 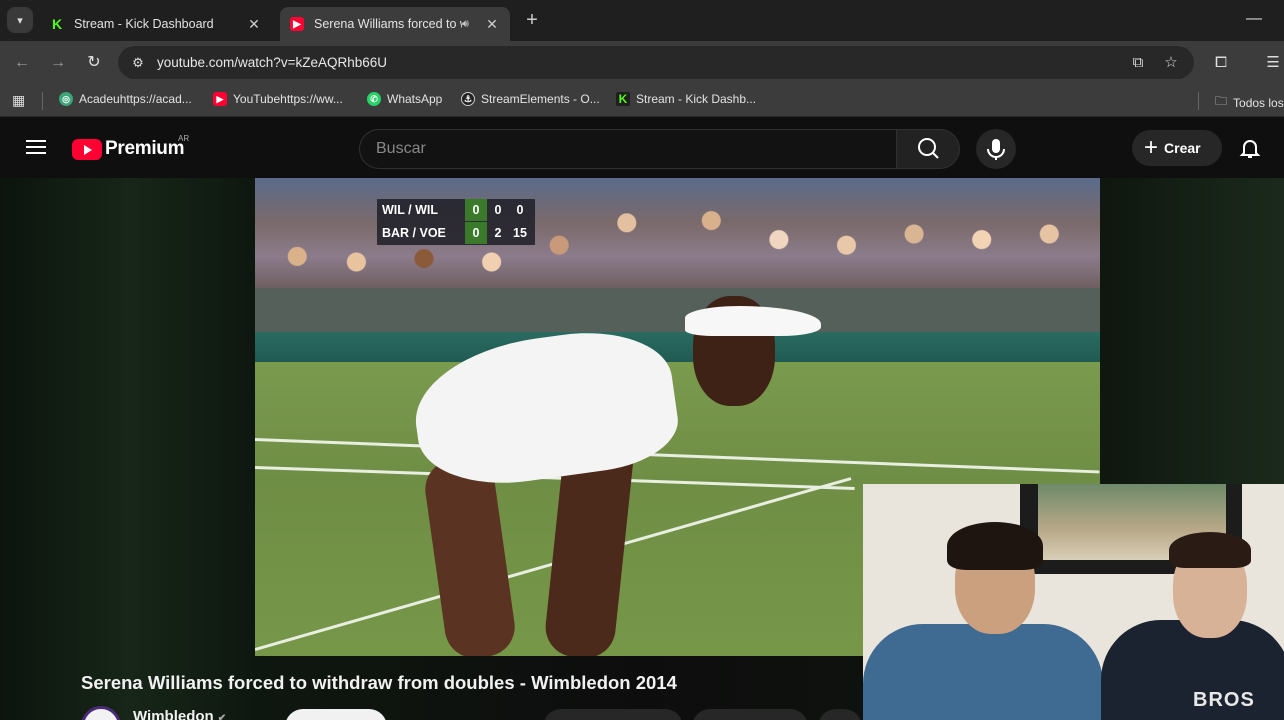 What do you see at coordinates (144, 24) in the screenshot?
I see `tab-title: Stream - Kick Dashboard` at bounding box center [144, 24].